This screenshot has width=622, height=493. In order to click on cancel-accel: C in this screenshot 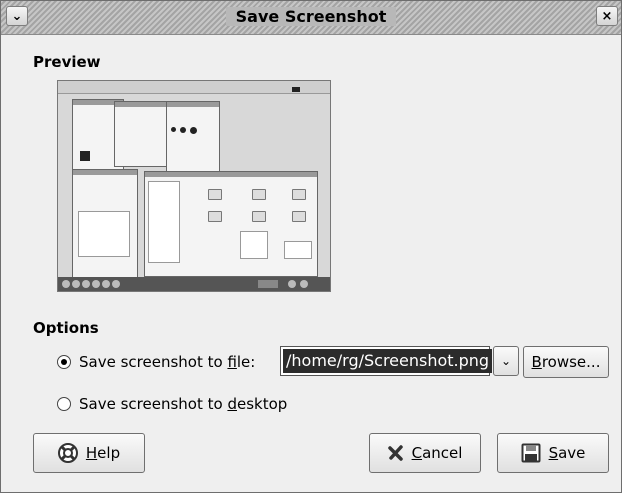, I will do `click(417, 453)`.